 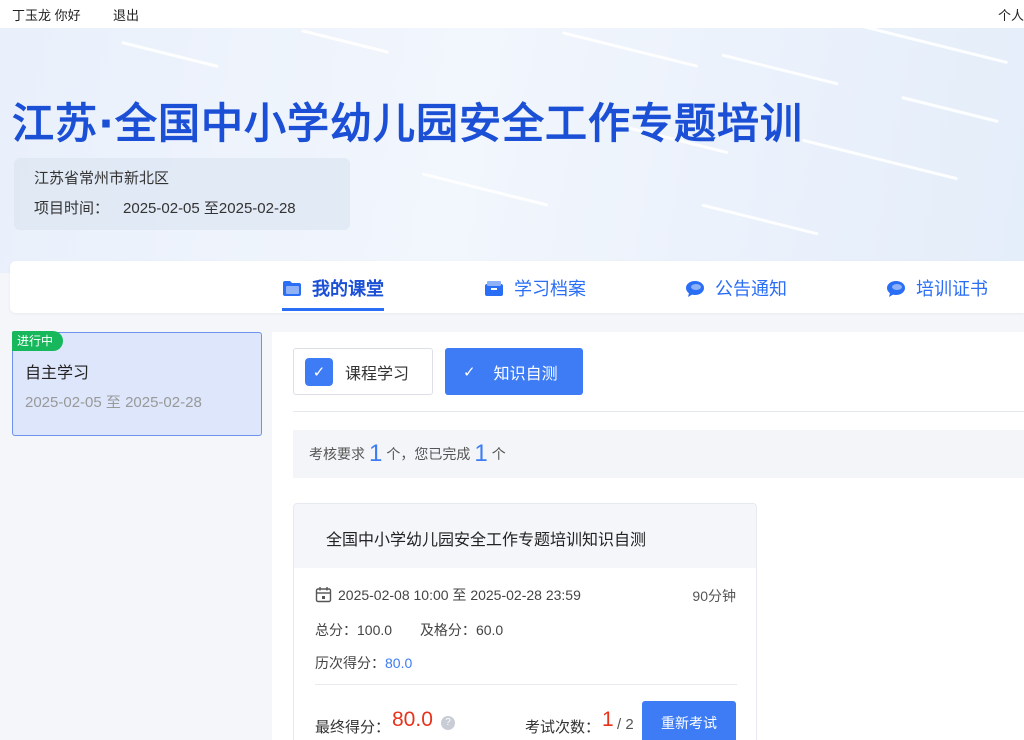 I want to click on tab-label: 课程学习, so click(x=377, y=374).